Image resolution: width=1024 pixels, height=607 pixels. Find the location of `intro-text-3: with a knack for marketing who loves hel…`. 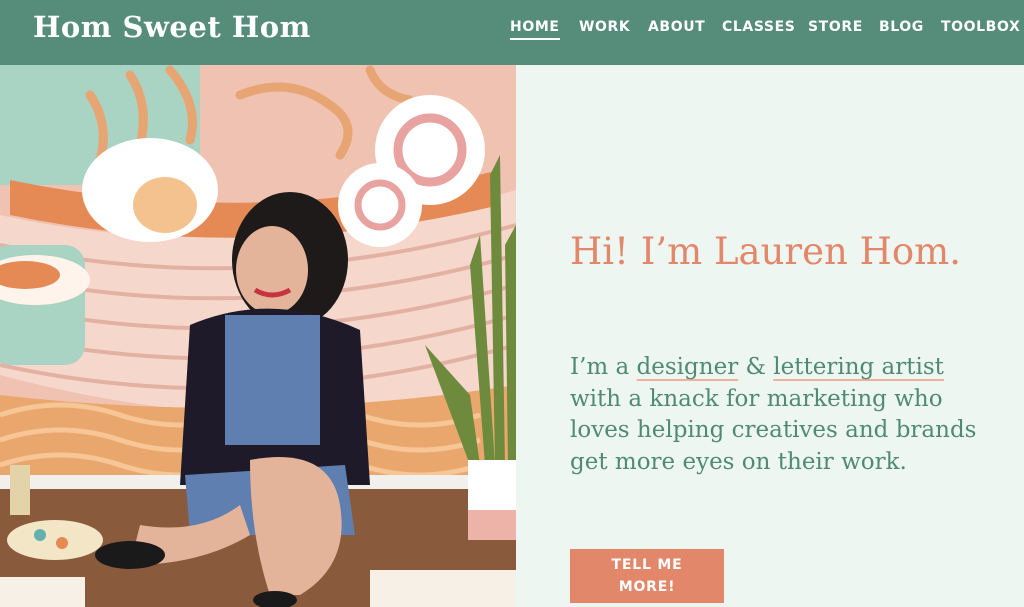

intro-text-3: with a knack for marketing who loves hel… is located at coordinates (773, 430).